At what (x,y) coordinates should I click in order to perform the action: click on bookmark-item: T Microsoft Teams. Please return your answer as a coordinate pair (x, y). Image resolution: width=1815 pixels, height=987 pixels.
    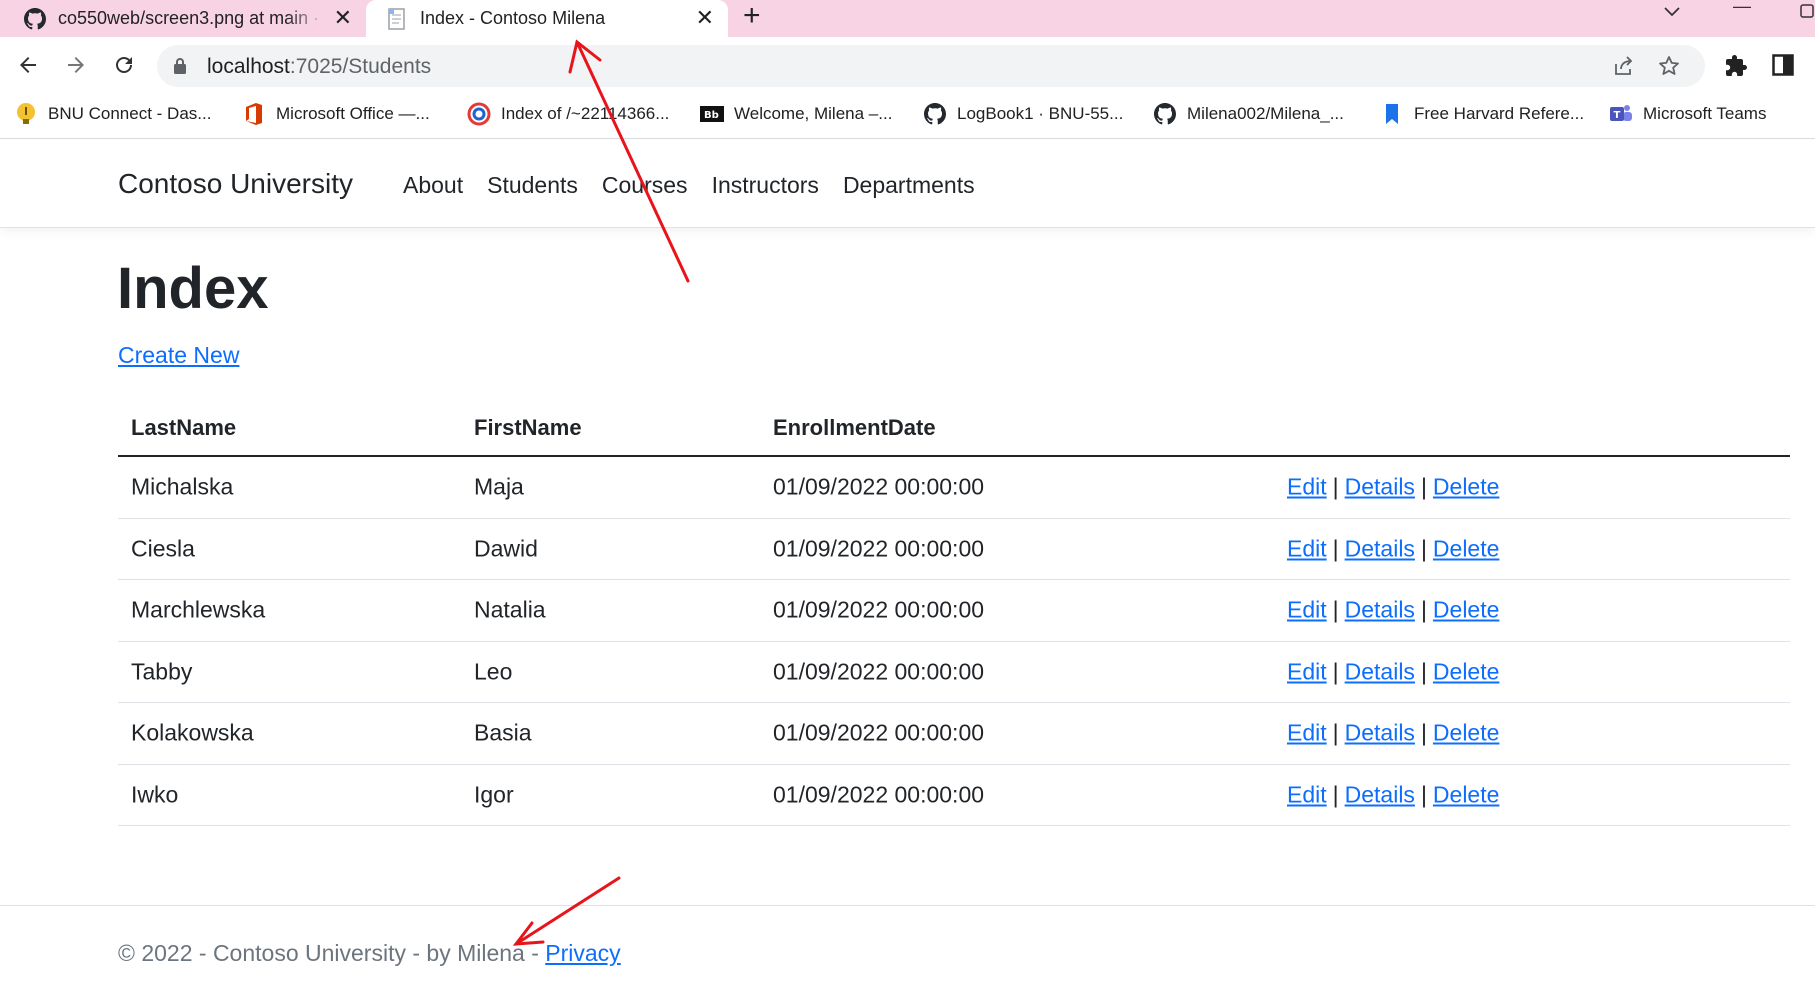
    Looking at the image, I should click on (1687, 114).